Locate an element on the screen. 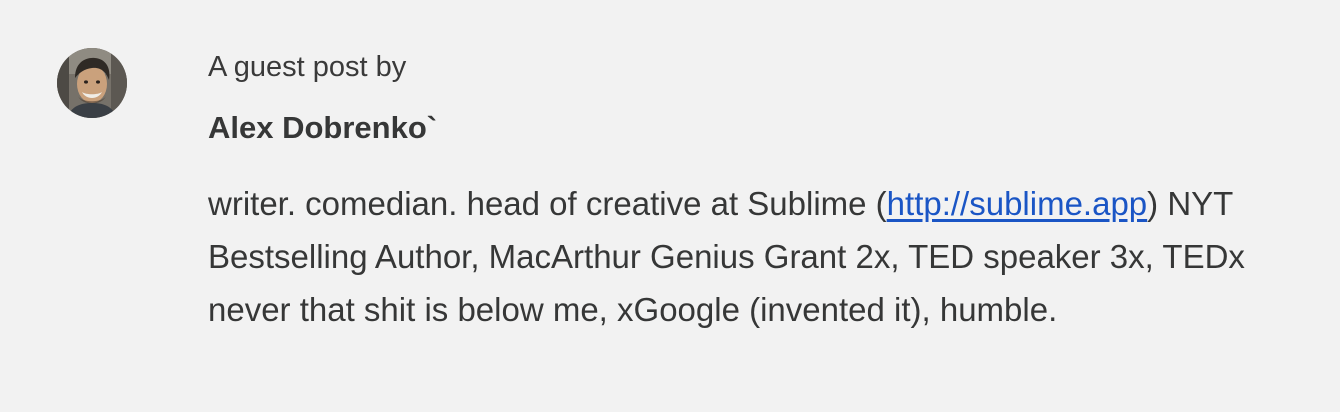  author-avatar is located at coordinates (92, 83).